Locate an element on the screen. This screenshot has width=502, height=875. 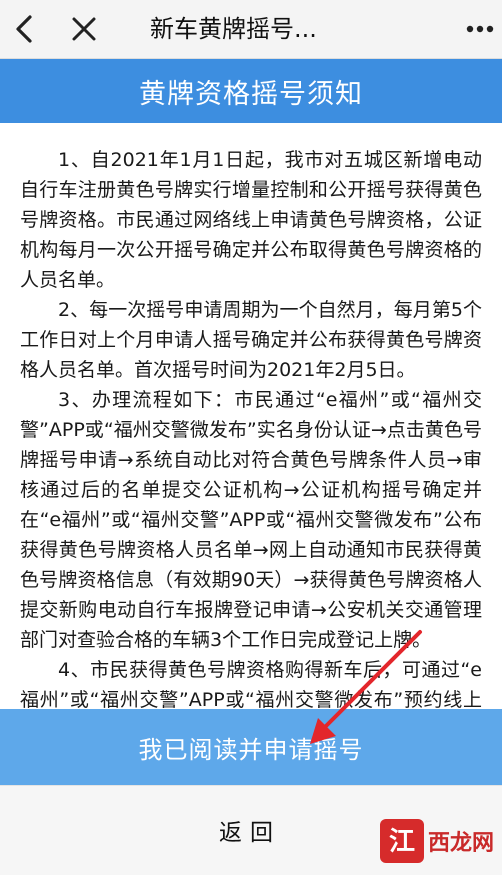
watermark-logo: 江 西龙网 is located at coordinates (436, 841).